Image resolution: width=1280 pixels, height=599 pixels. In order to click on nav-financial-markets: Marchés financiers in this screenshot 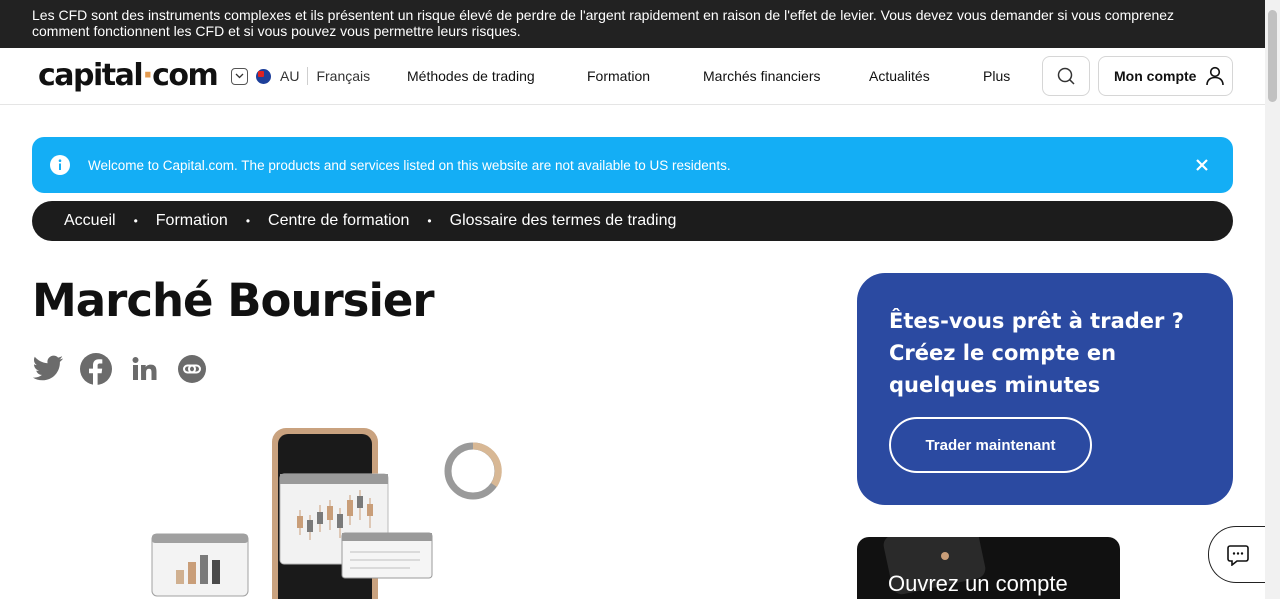, I will do `click(762, 76)`.